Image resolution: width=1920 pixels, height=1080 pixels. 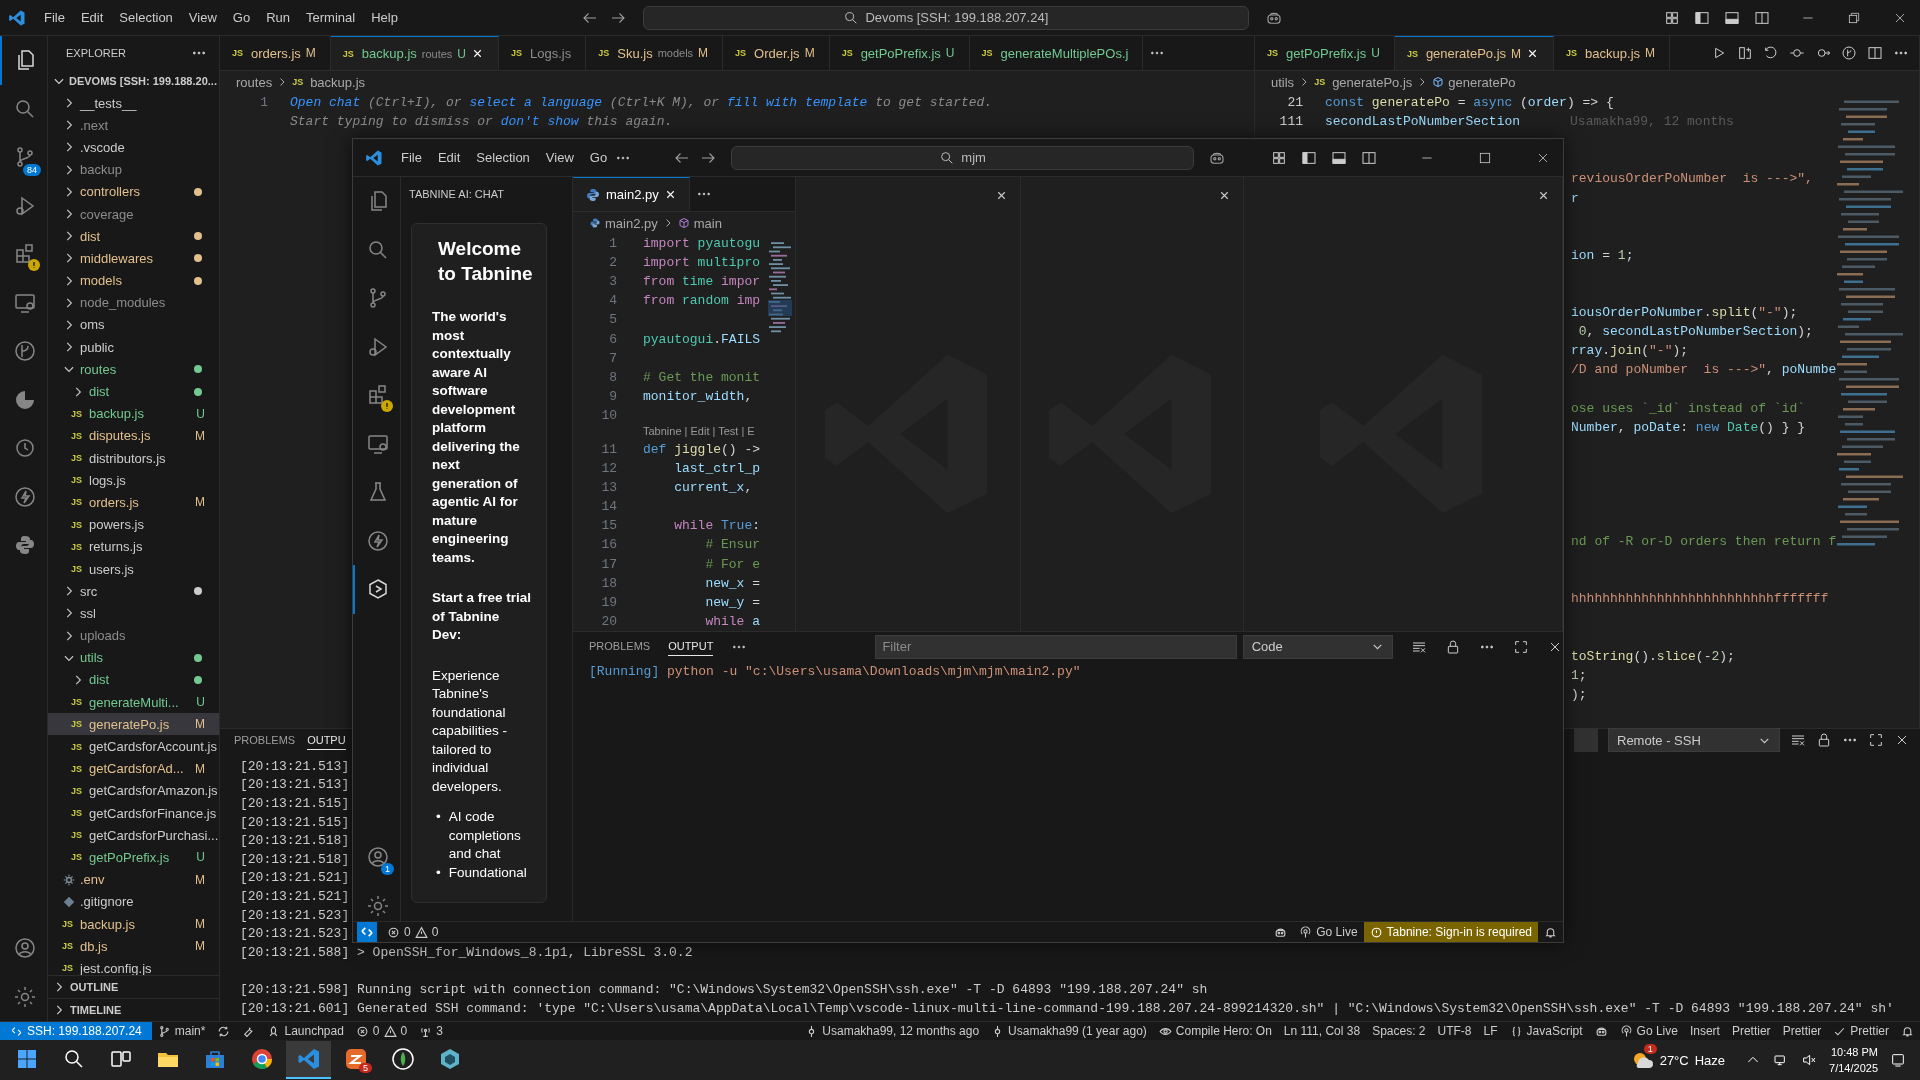 I want to click on editor-tab: JS Sku.js models M, so click(x=655, y=53).